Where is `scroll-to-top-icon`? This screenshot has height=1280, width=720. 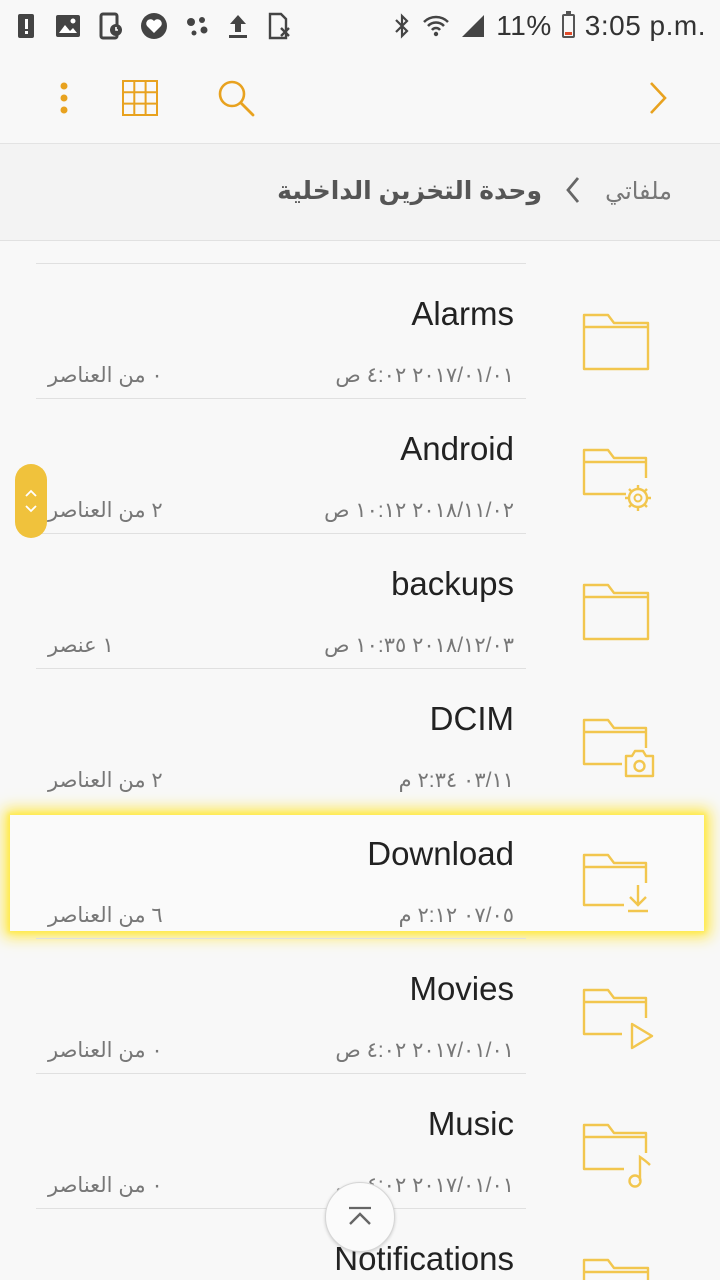 scroll-to-top-icon is located at coordinates (360, 1215).